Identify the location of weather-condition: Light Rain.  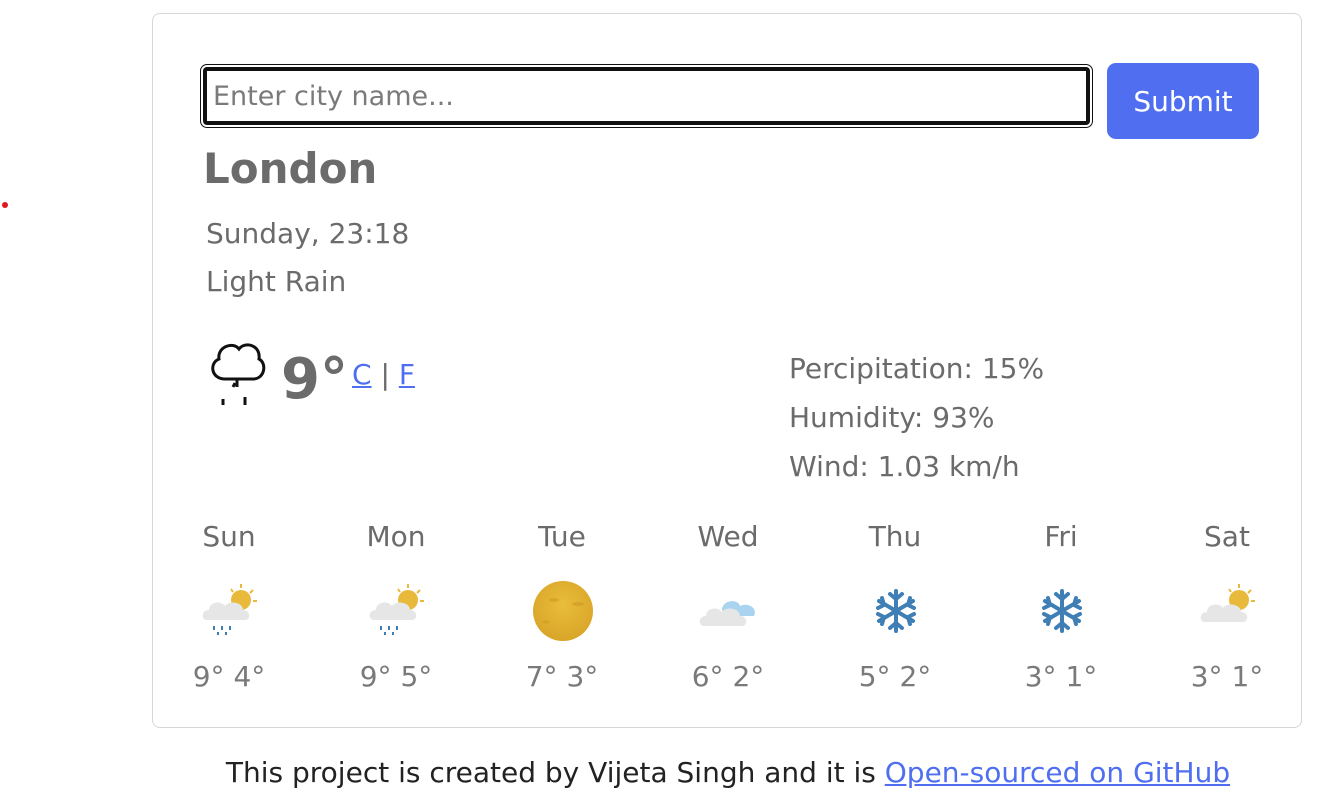
(276, 281).